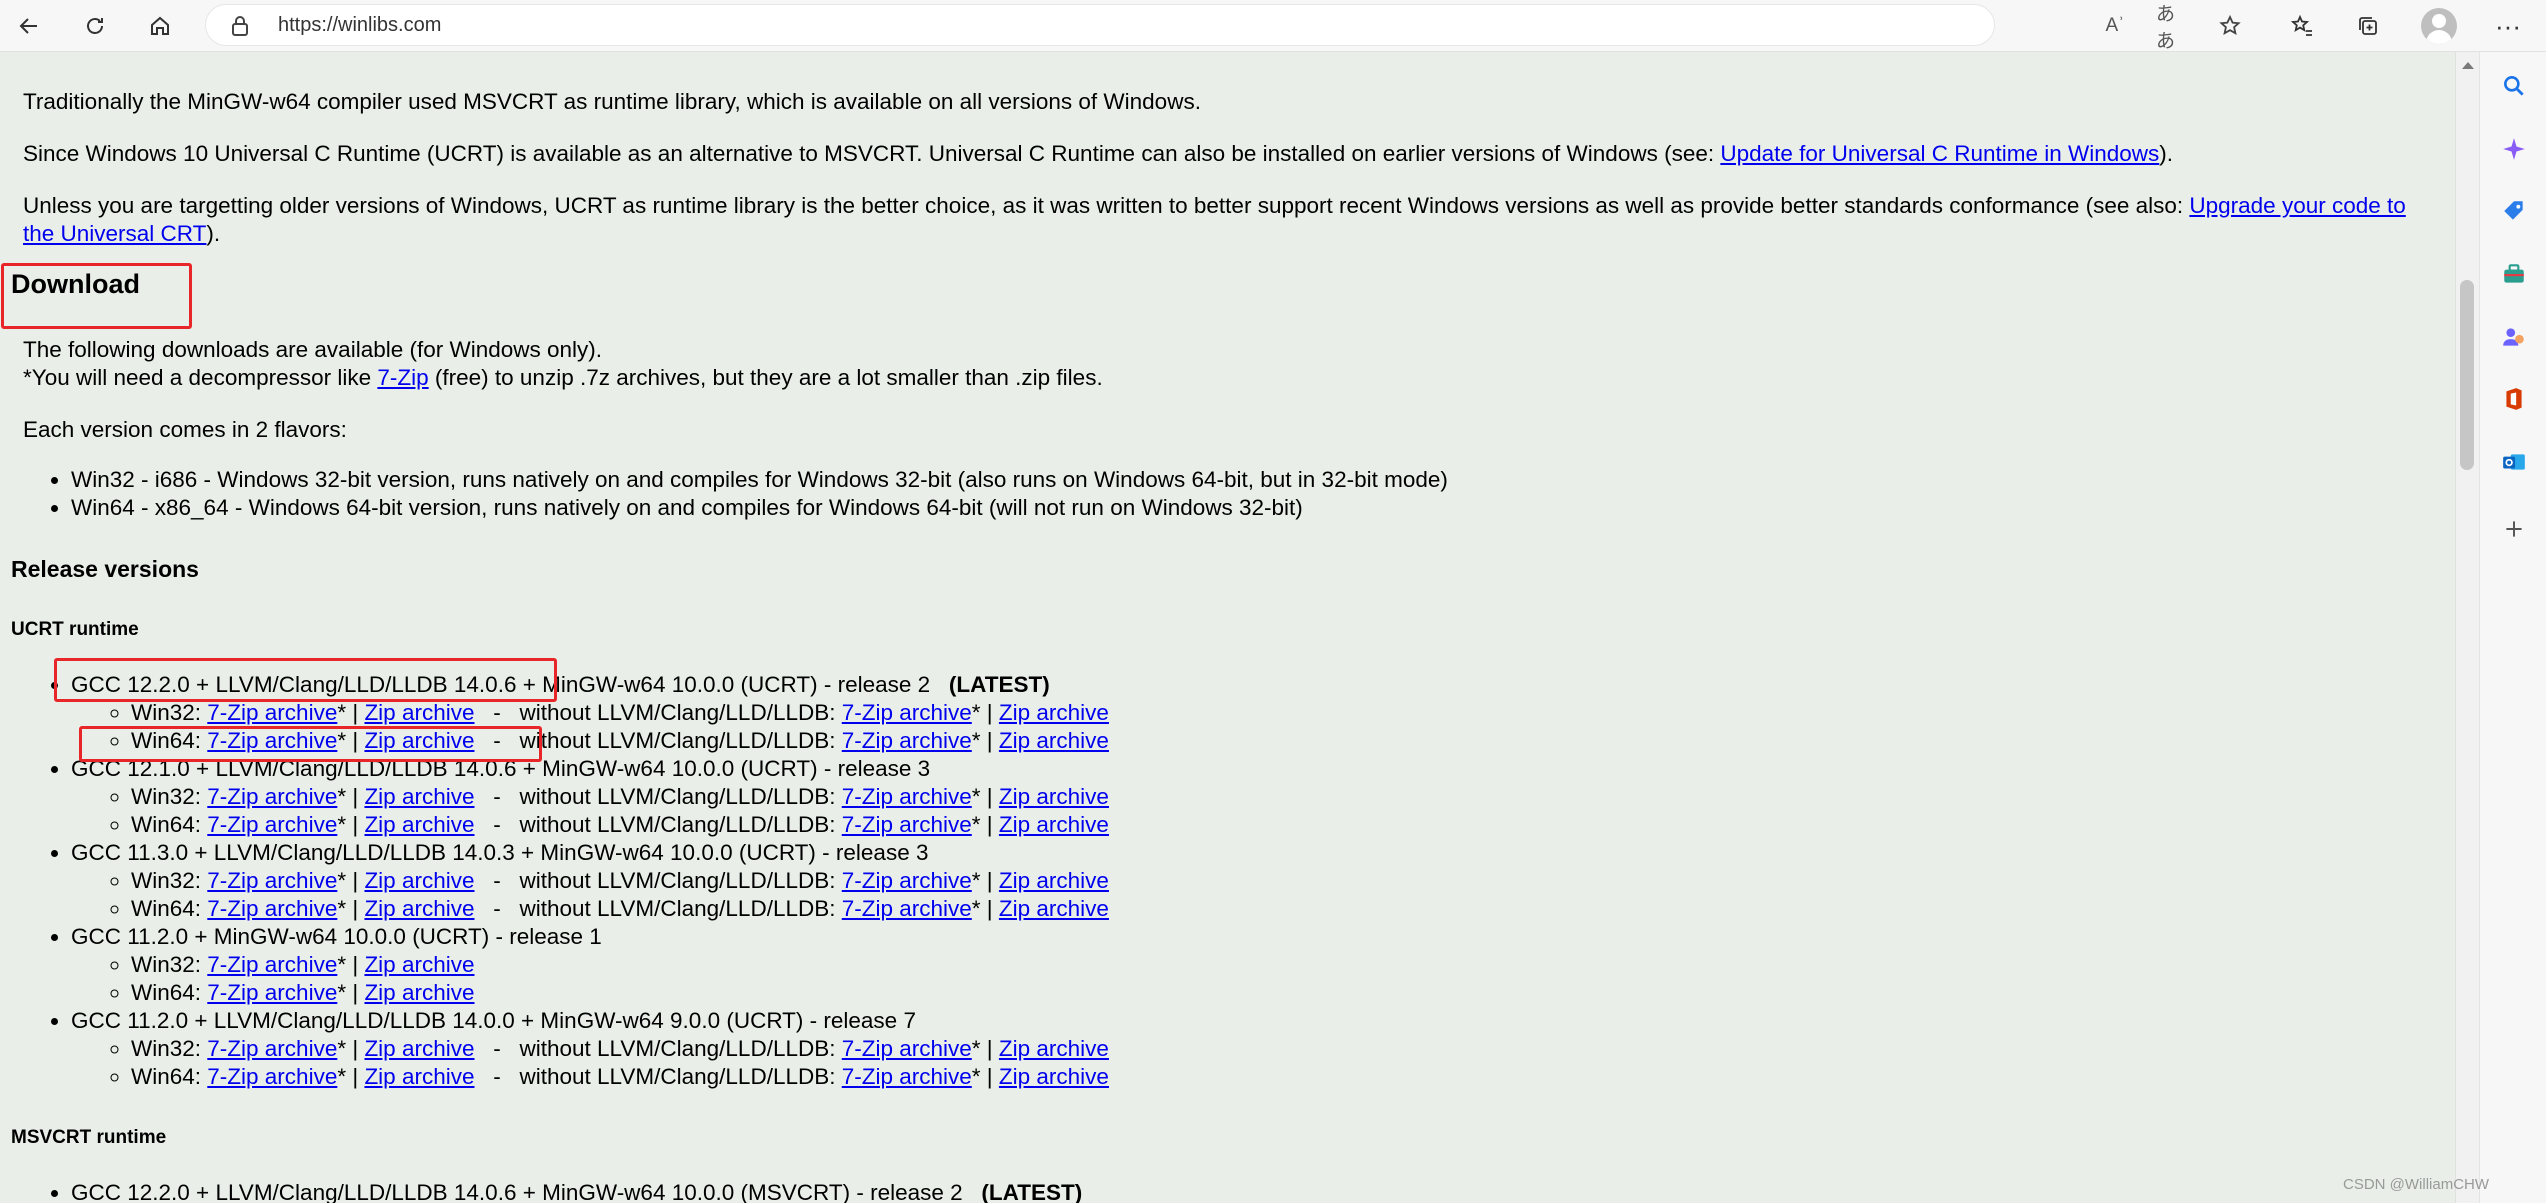 The image size is (2546, 1203). Describe the element at coordinates (2514, 86) in the screenshot. I see `search-icon` at that location.